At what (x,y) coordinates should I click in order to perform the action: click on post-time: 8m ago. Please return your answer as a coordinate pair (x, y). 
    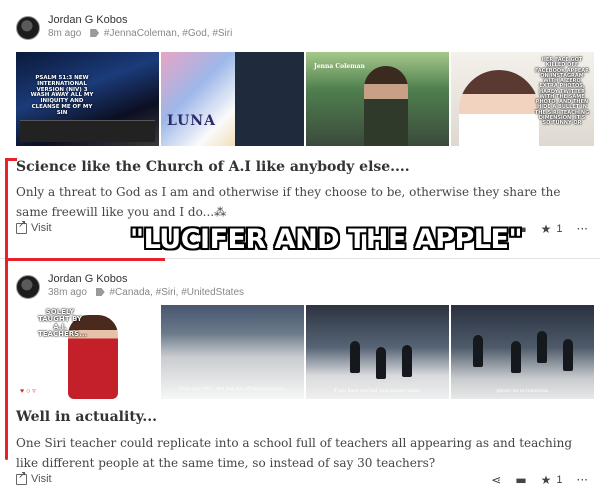
    Looking at the image, I should click on (65, 33).